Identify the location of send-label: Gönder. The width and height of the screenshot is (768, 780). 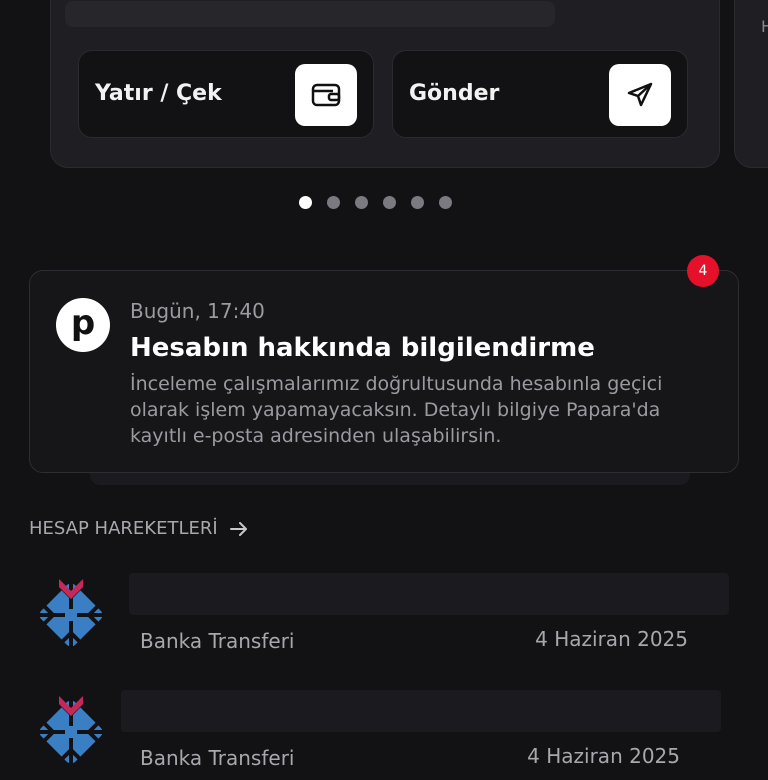
(454, 93).